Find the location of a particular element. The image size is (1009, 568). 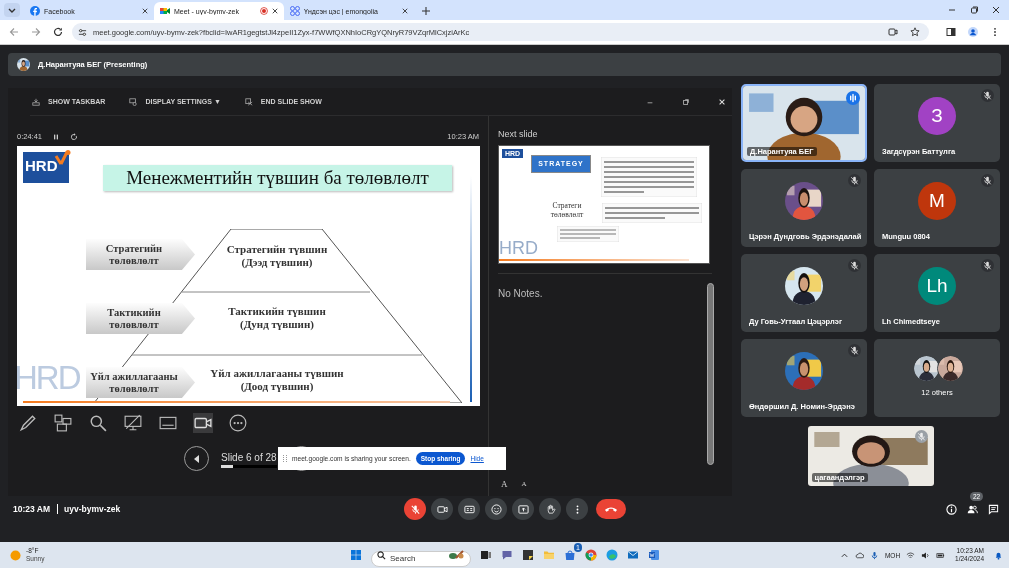

site-settings-icon is located at coordinates (82, 32).